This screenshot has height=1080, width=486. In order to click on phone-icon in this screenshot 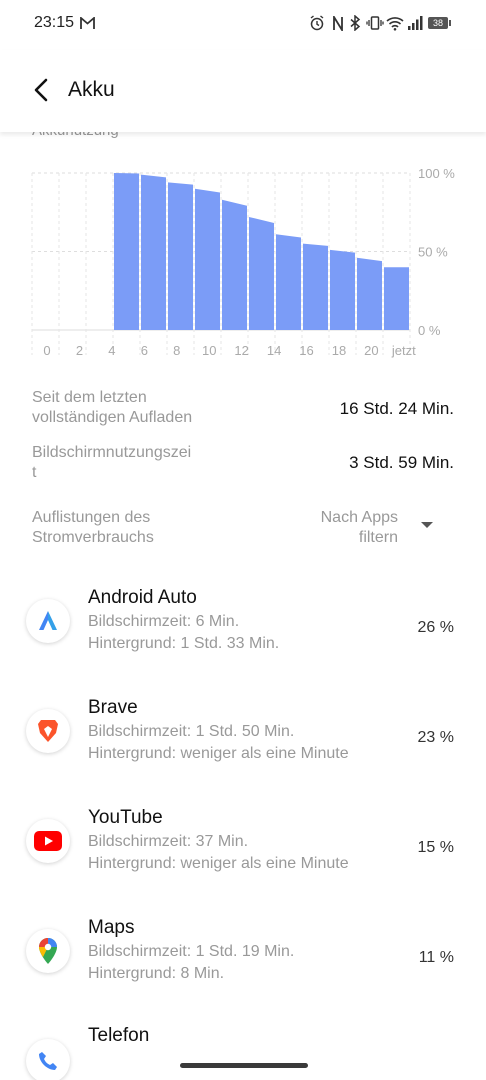, I will do `click(48, 1059)`.